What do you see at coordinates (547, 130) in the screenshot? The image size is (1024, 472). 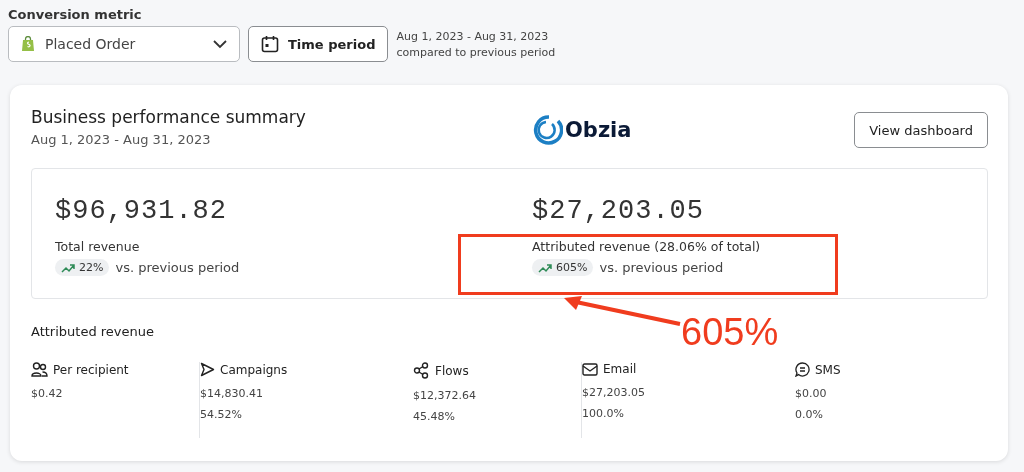 I see `logo-icon` at bounding box center [547, 130].